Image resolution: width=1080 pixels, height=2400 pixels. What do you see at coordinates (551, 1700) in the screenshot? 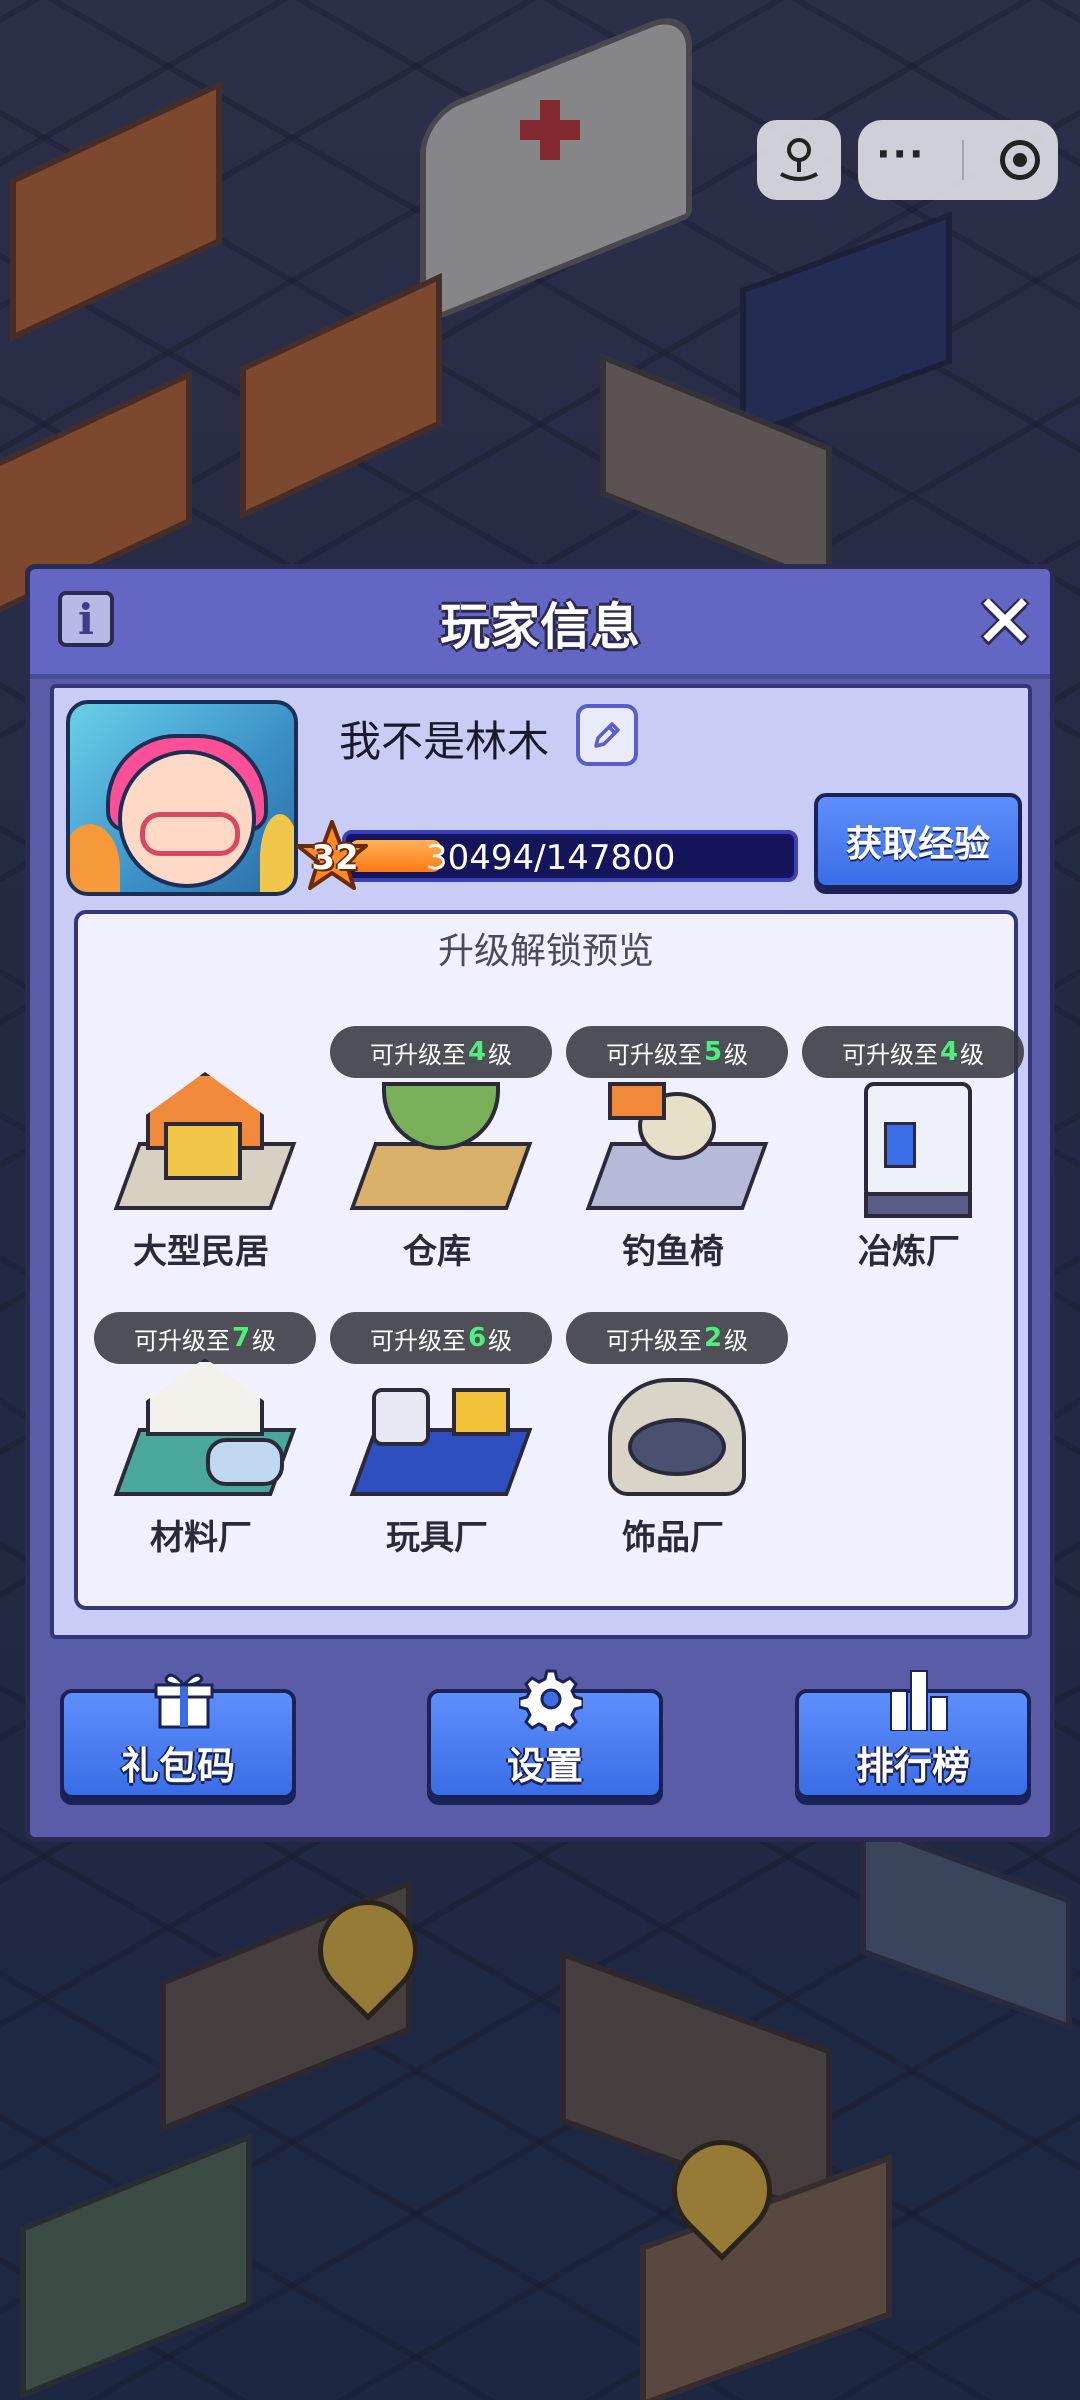
I see `gear-icon` at bounding box center [551, 1700].